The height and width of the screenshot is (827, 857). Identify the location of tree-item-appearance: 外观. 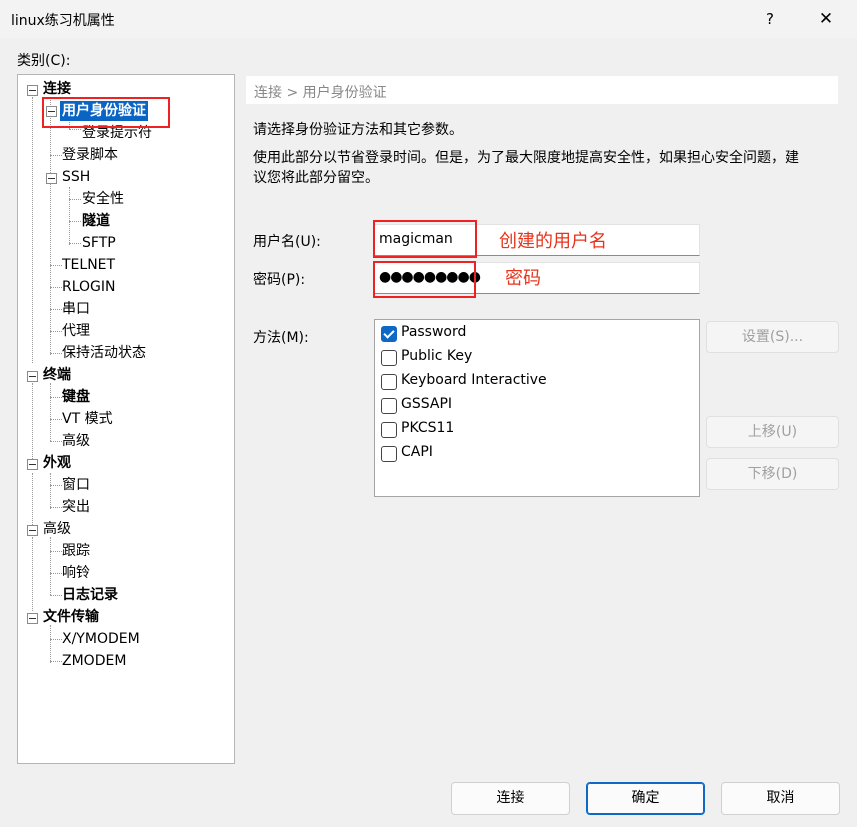
(57, 463).